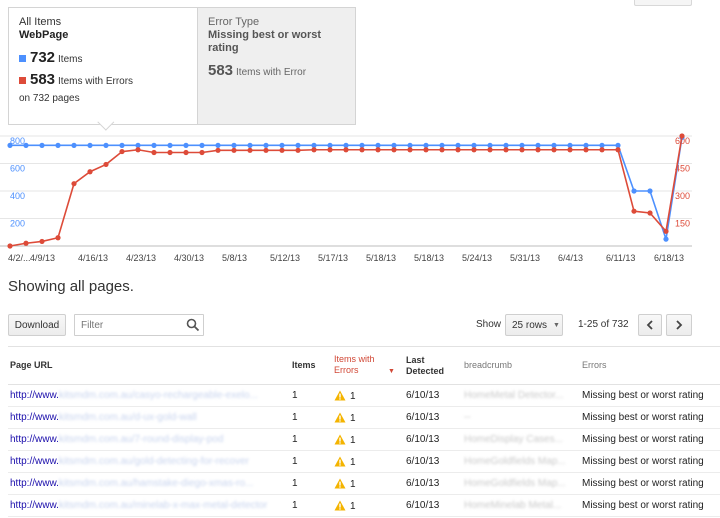 Image resolution: width=720 pixels, height=518 pixels. Describe the element at coordinates (22, 80) in the screenshot. I see `errors-swatch` at that location.